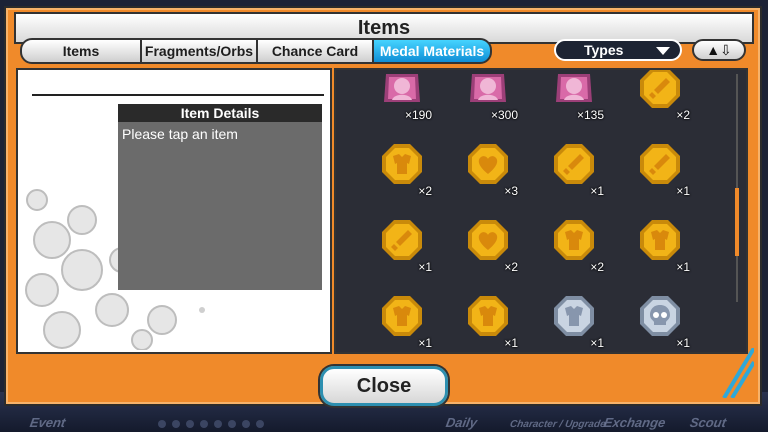 The height and width of the screenshot is (432, 768). I want to click on item-quantity: ×135, so click(590, 115).